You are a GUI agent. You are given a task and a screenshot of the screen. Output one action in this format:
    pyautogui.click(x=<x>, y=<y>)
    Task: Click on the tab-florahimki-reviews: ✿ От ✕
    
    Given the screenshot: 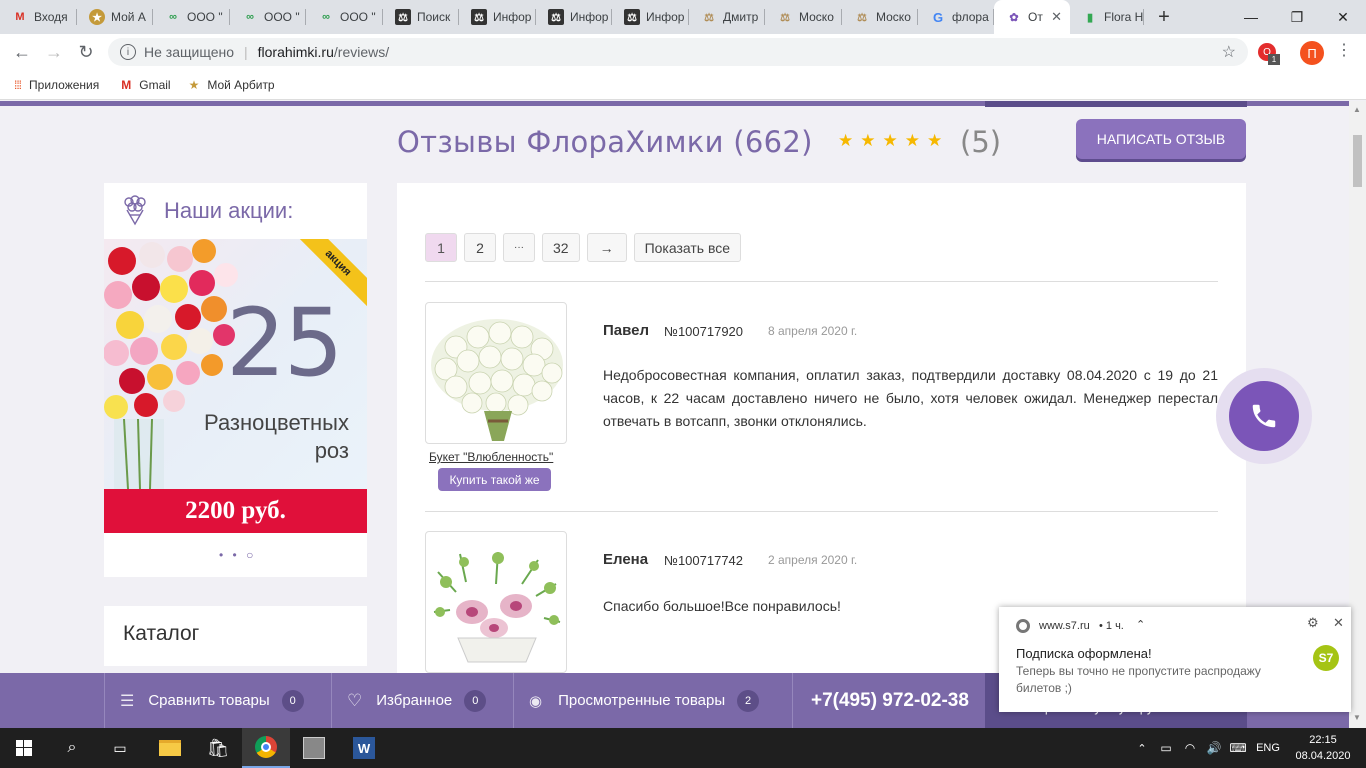 What is the action you would take?
    pyautogui.click(x=1032, y=17)
    